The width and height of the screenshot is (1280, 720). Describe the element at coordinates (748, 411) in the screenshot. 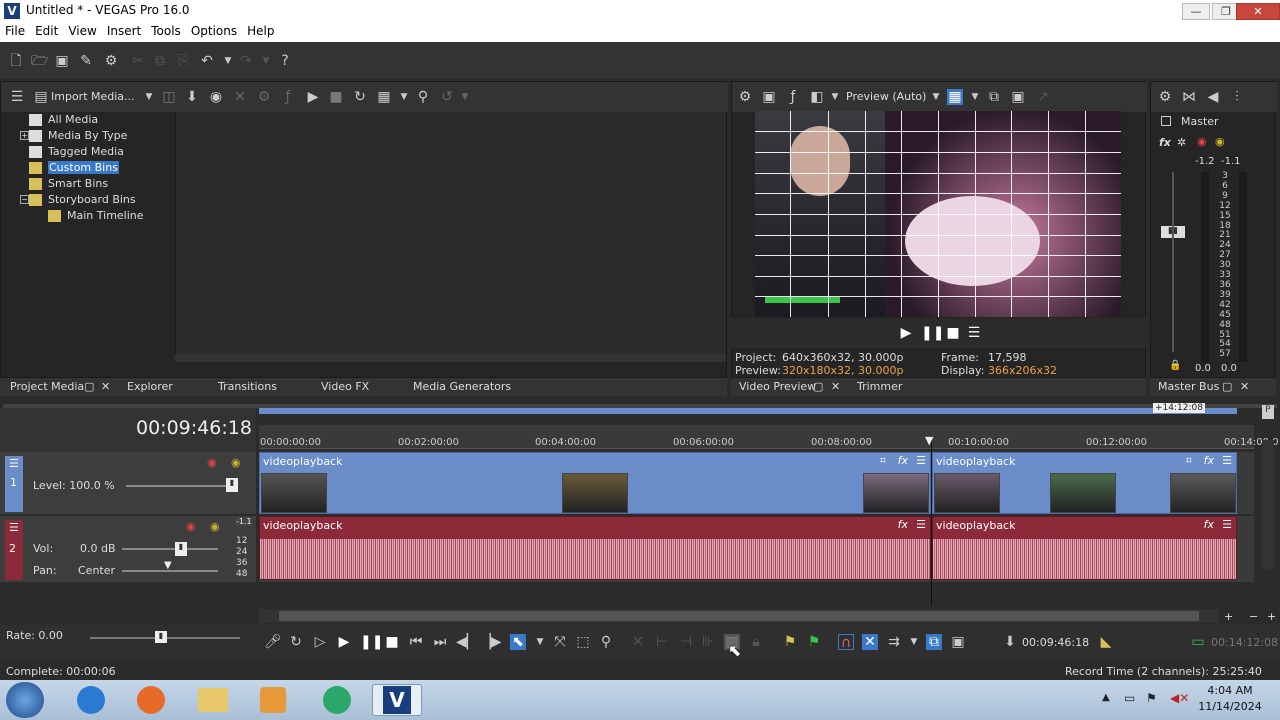

I see `loop-region-bar` at that location.